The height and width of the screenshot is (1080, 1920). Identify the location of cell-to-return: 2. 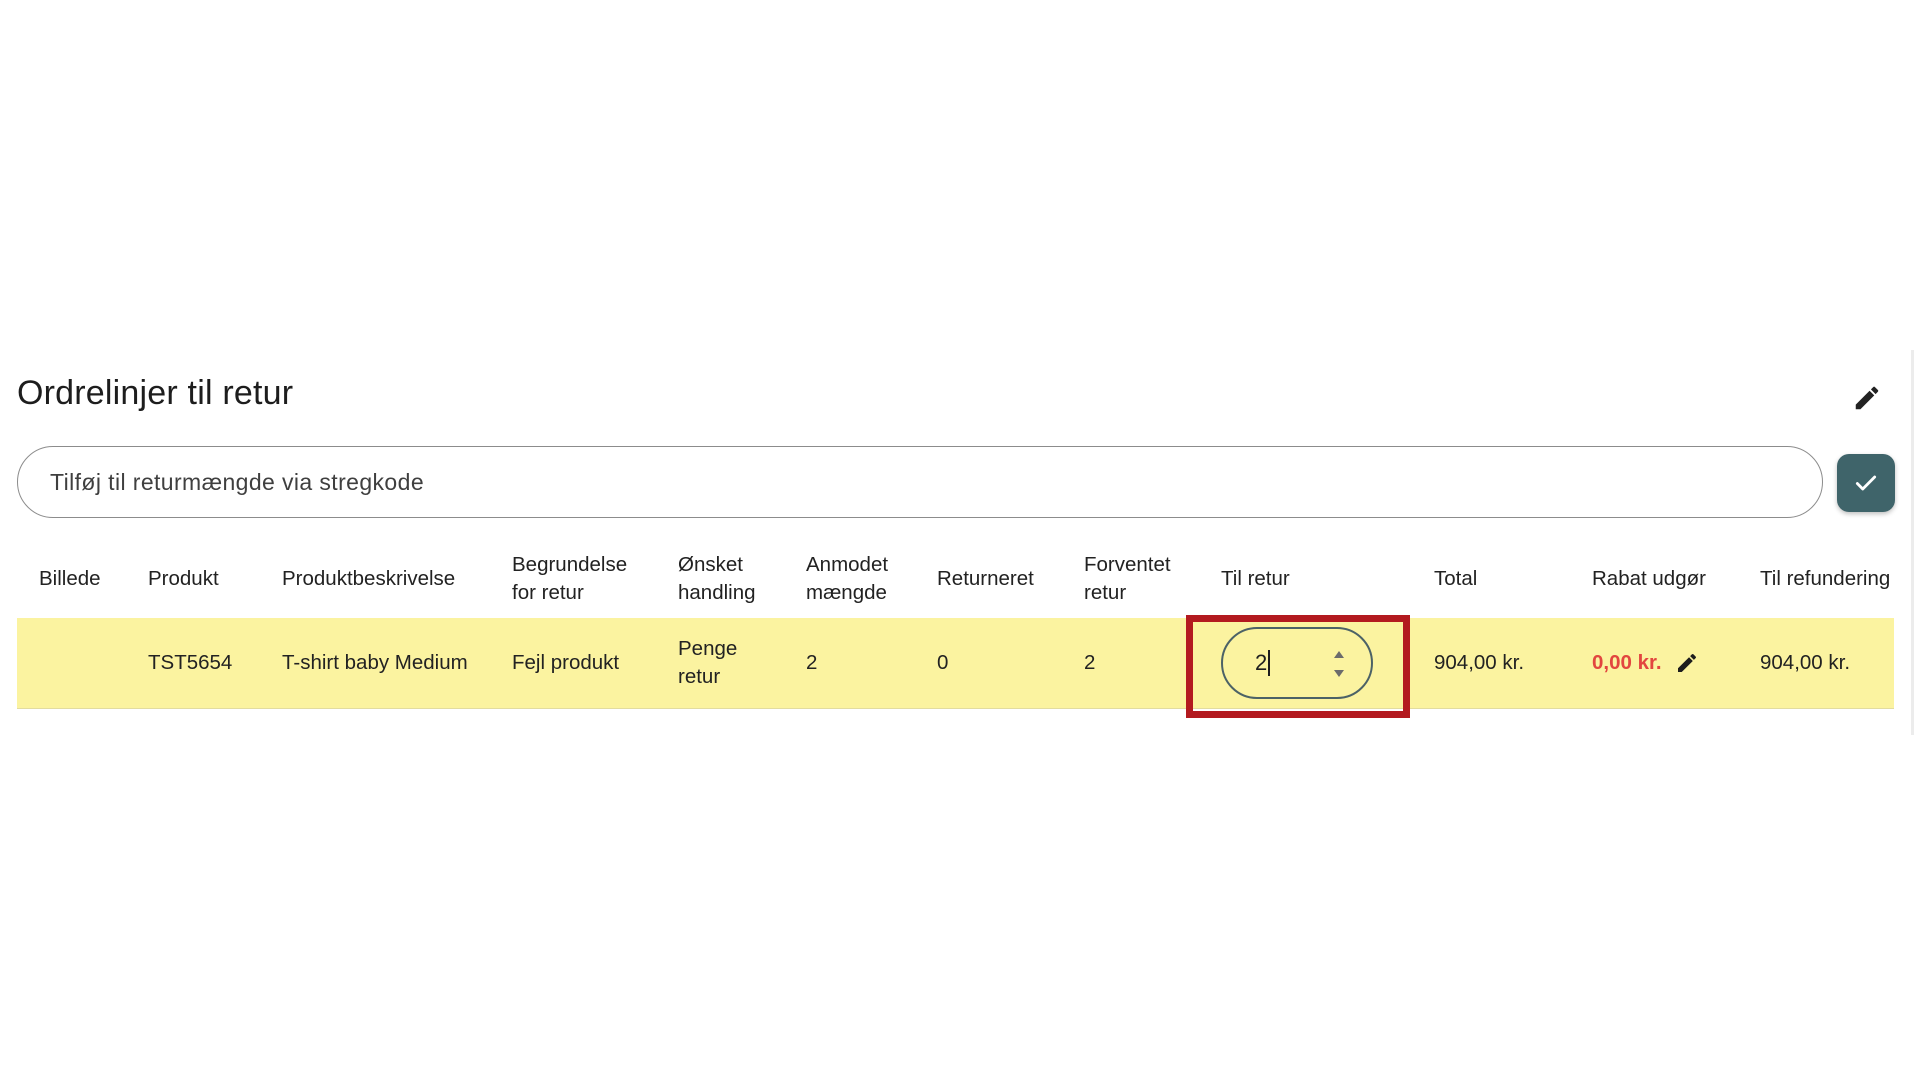
(1305, 663).